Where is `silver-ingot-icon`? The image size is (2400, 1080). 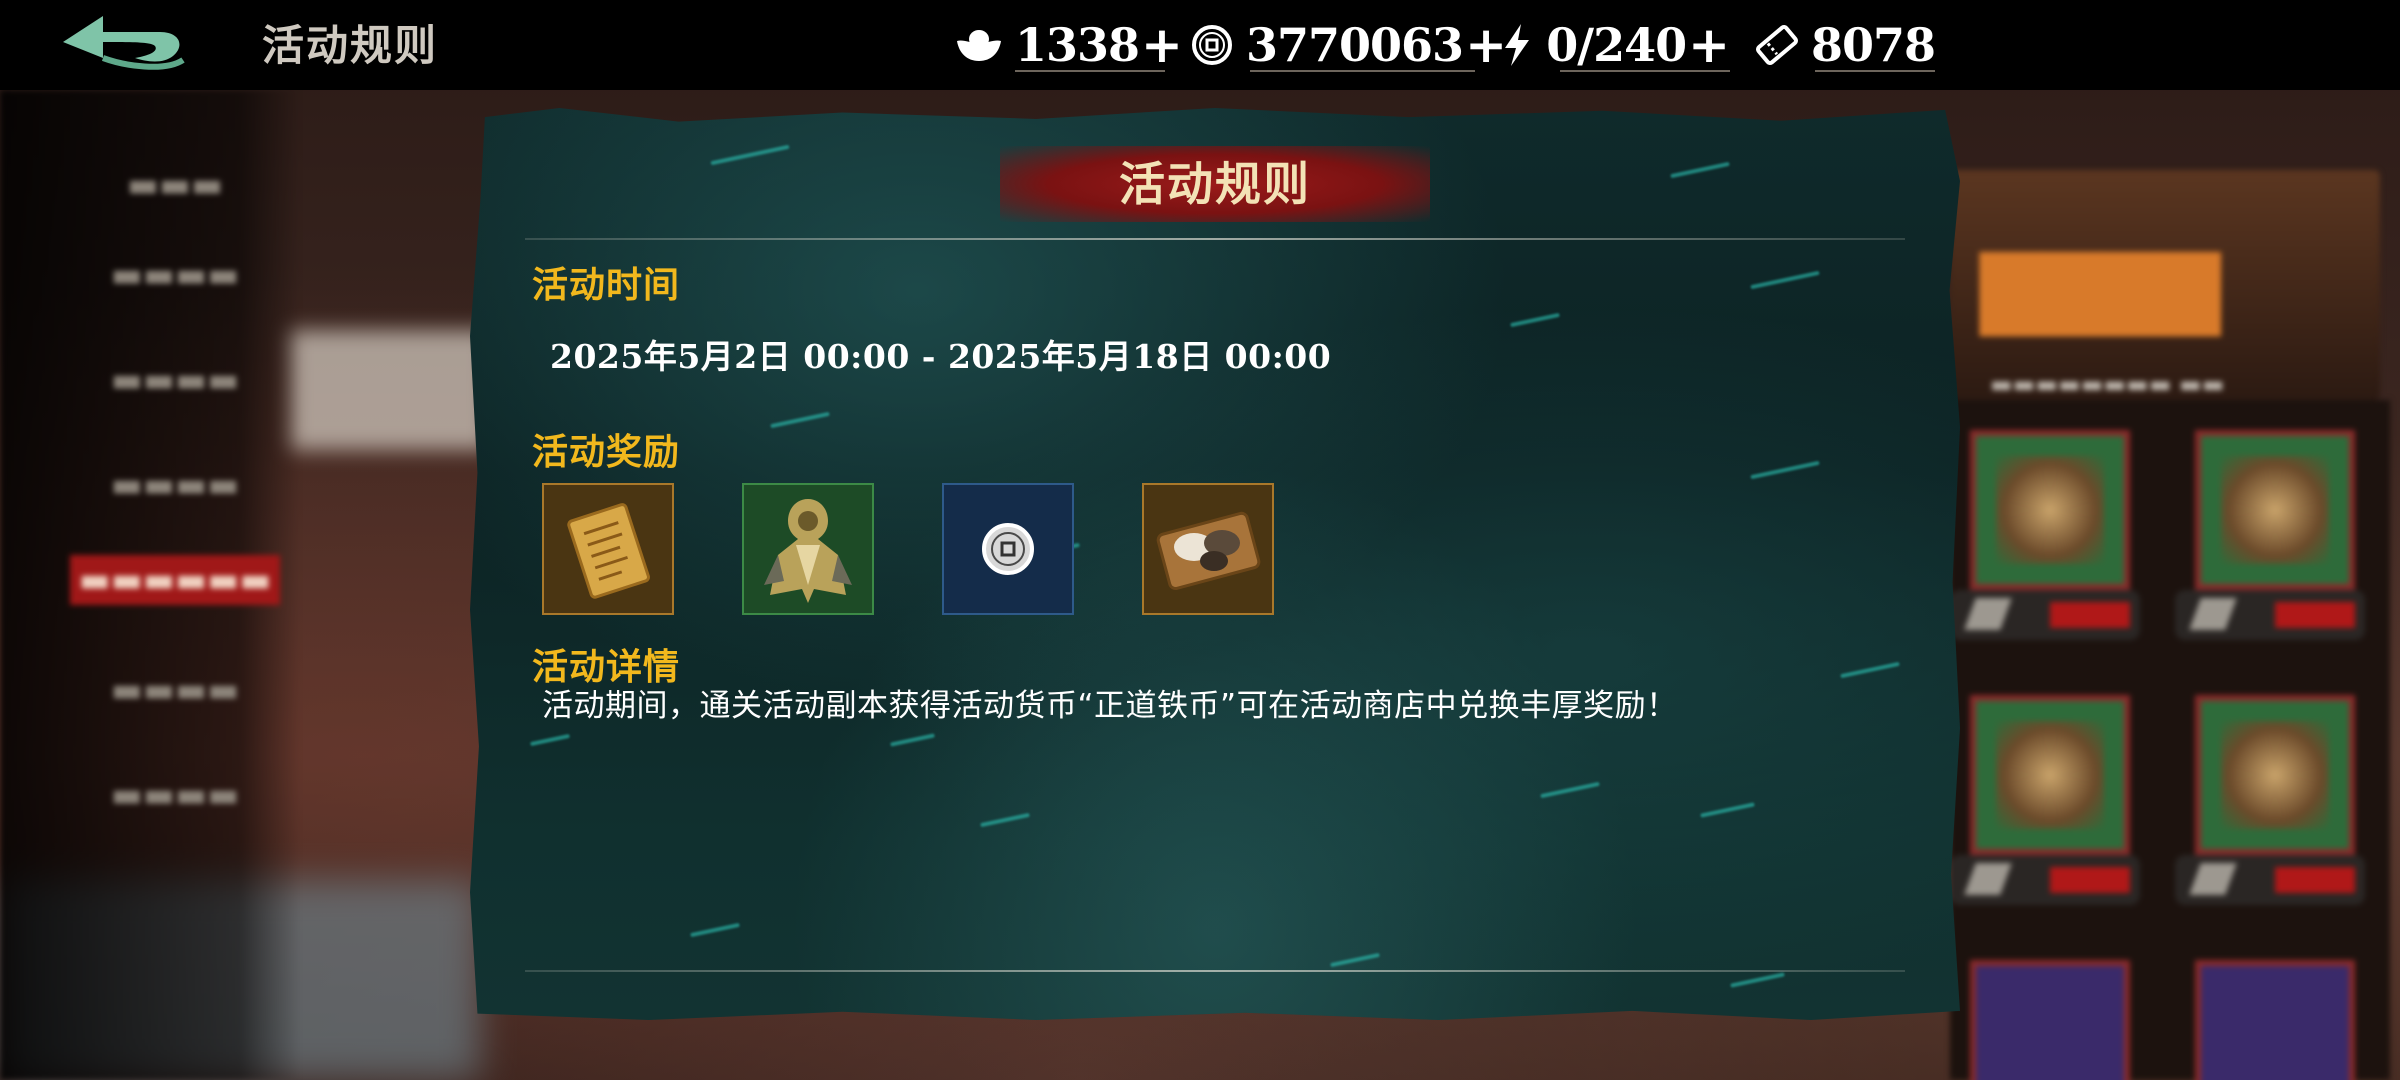 silver-ingot-icon is located at coordinates (979, 45).